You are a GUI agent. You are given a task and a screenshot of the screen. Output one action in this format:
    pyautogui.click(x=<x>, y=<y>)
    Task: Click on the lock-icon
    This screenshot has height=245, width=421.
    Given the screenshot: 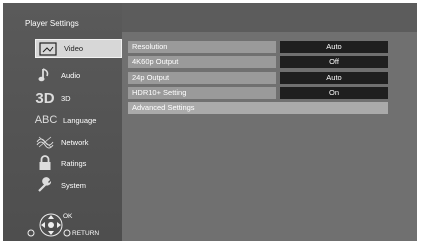 What is the action you would take?
    pyautogui.click(x=45, y=163)
    